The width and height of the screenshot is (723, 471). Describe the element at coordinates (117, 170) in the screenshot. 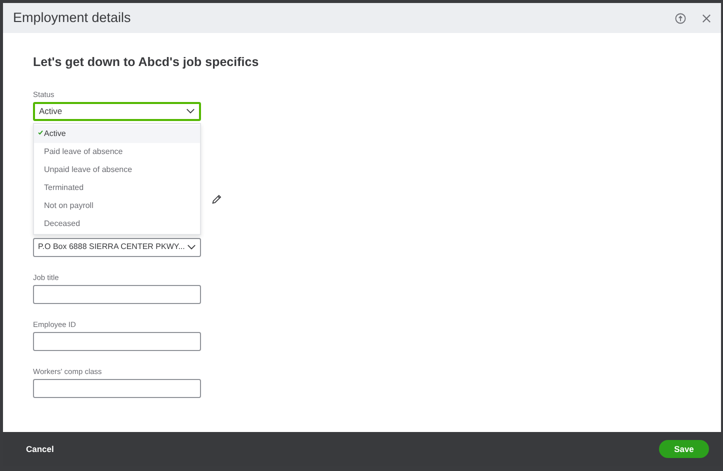

I see `dropdown-option: Unpaid leave of absence` at that location.